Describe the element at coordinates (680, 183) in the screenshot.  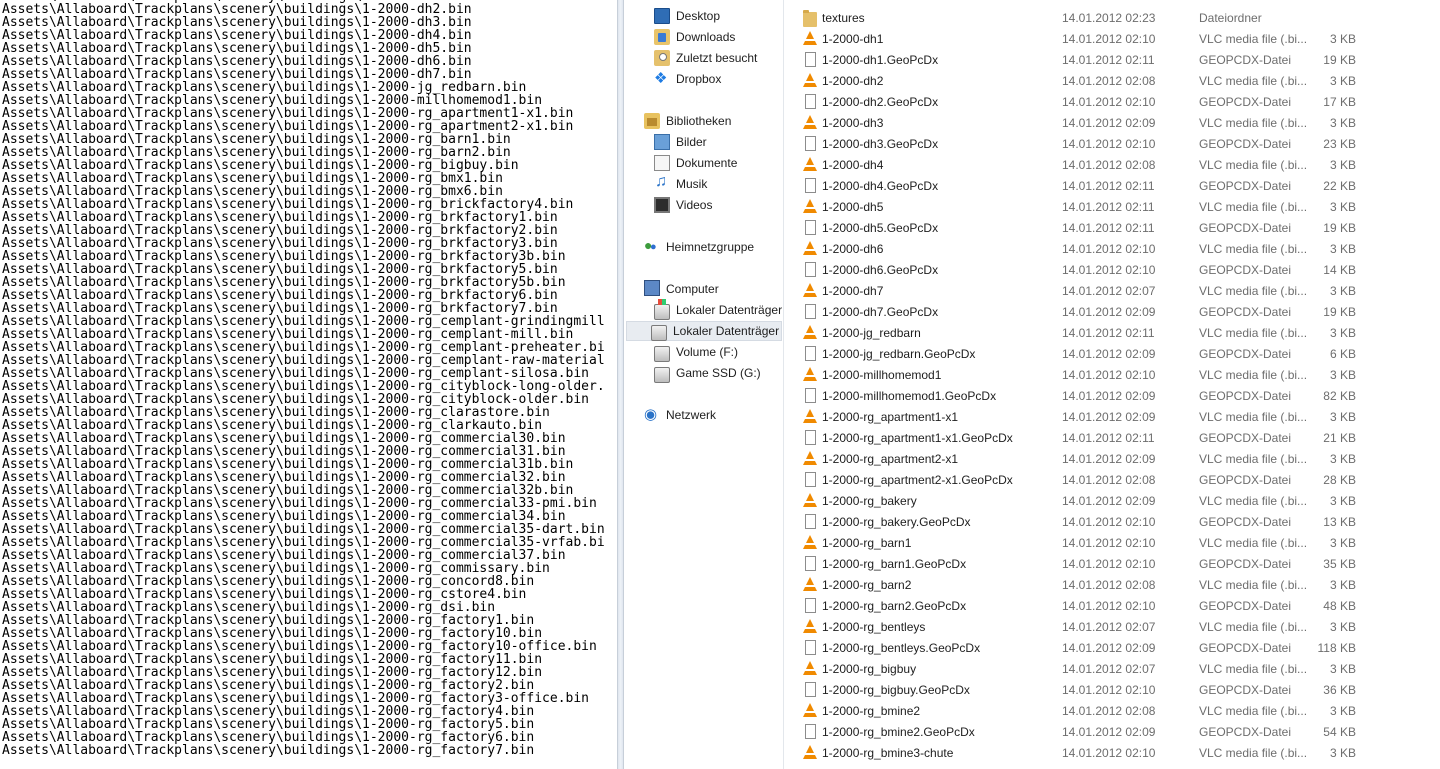
I see `nav-item-musik: Musik` at that location.